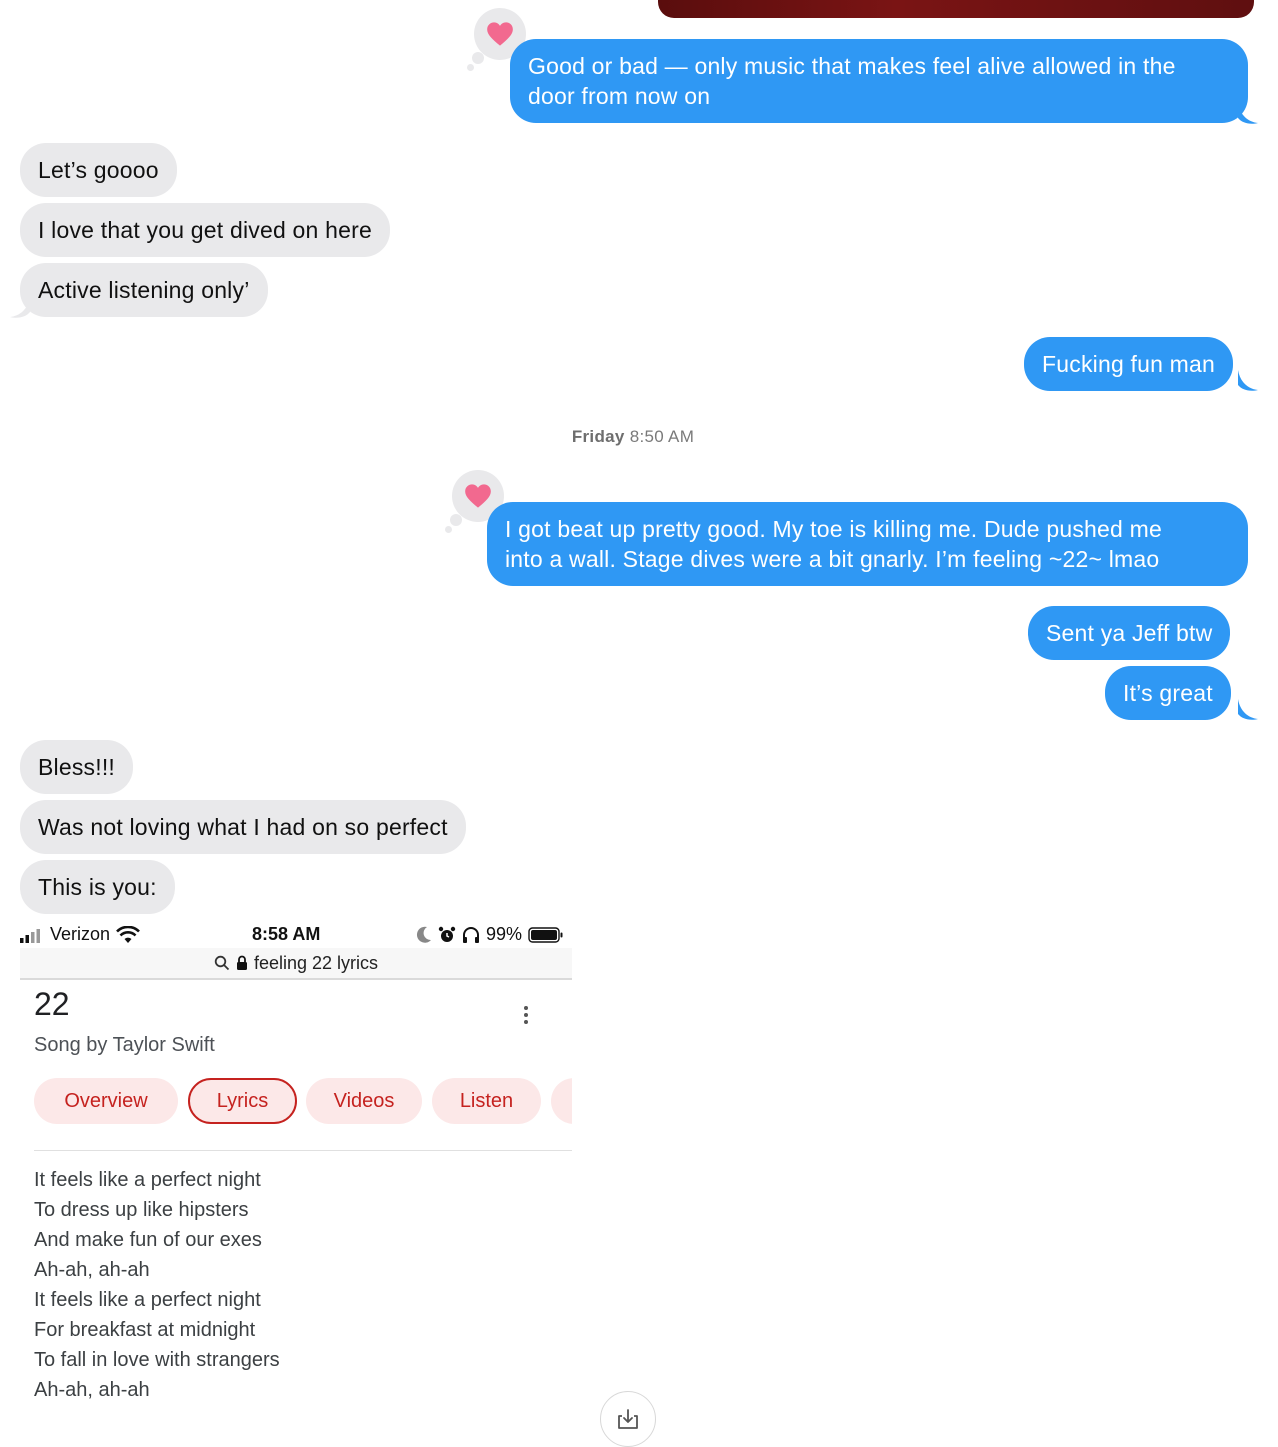 The height and width of the screenshot is (1447, 1278). What do you see at coordinates (486, 1101) in the screenshot?
I see `tab-listen: Listen` at bounding box center [486, 1101].